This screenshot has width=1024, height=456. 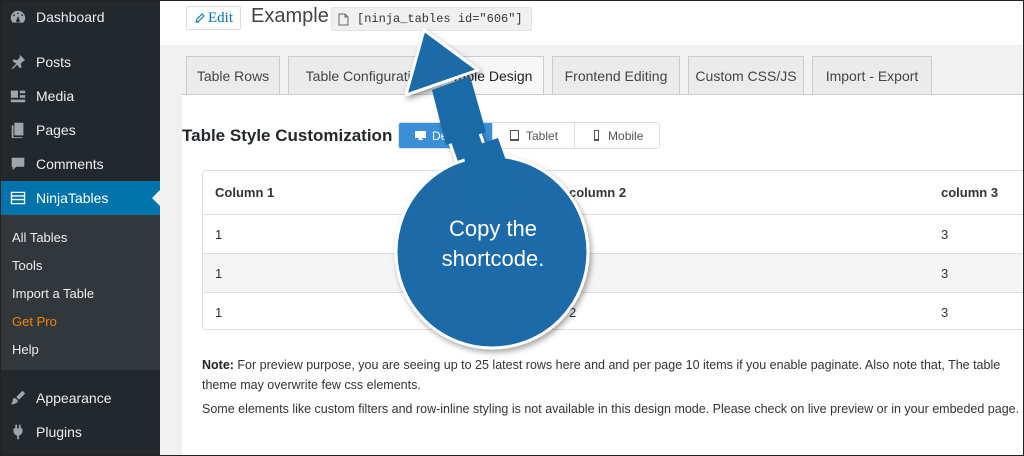 What do you see at coordinates (25, 349) in the screenshot?
I see `submenu-help: Help` at bounding box center [25, 349].